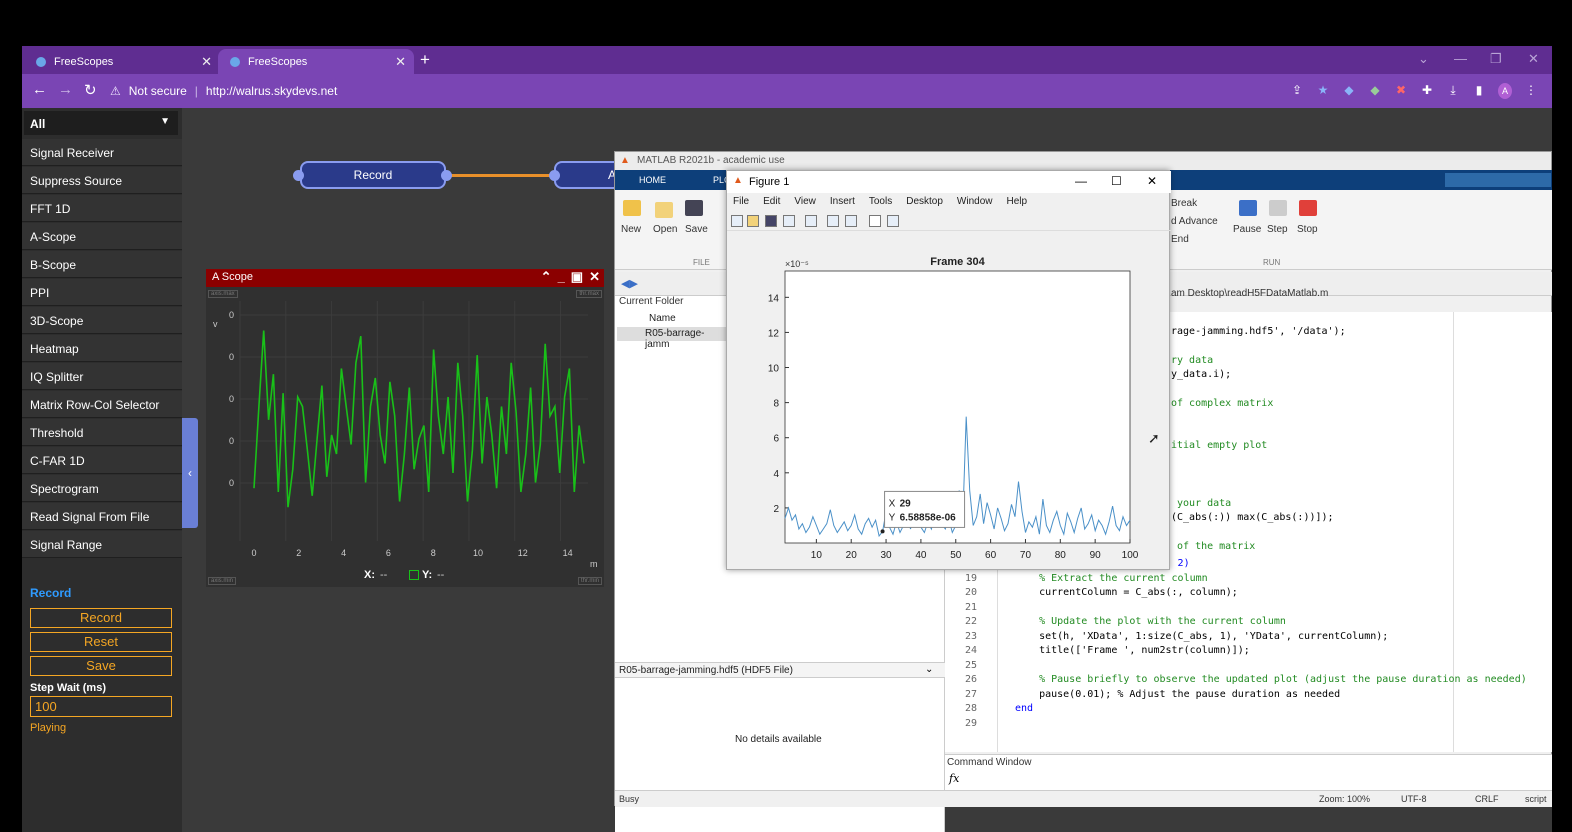  What do you see at coordinates (90, 90) in the screenshot?
I see `reload-icon: ↻` at bounding box center [90, 90].